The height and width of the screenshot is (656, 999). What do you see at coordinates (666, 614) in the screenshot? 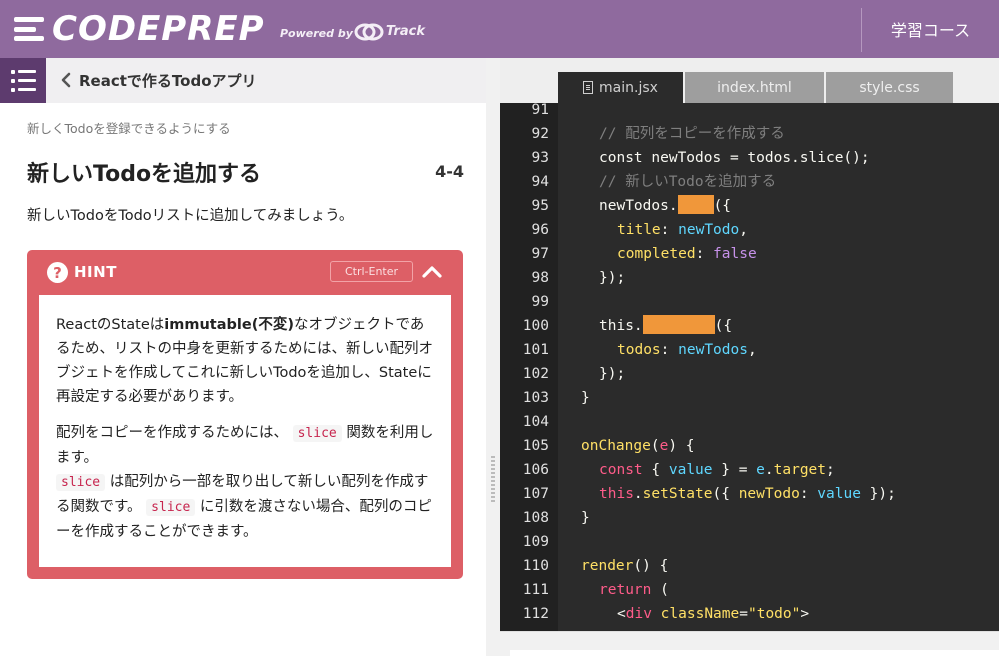
I see `code-line: 112 <div className="todo">` at bounding box center [666, 614].